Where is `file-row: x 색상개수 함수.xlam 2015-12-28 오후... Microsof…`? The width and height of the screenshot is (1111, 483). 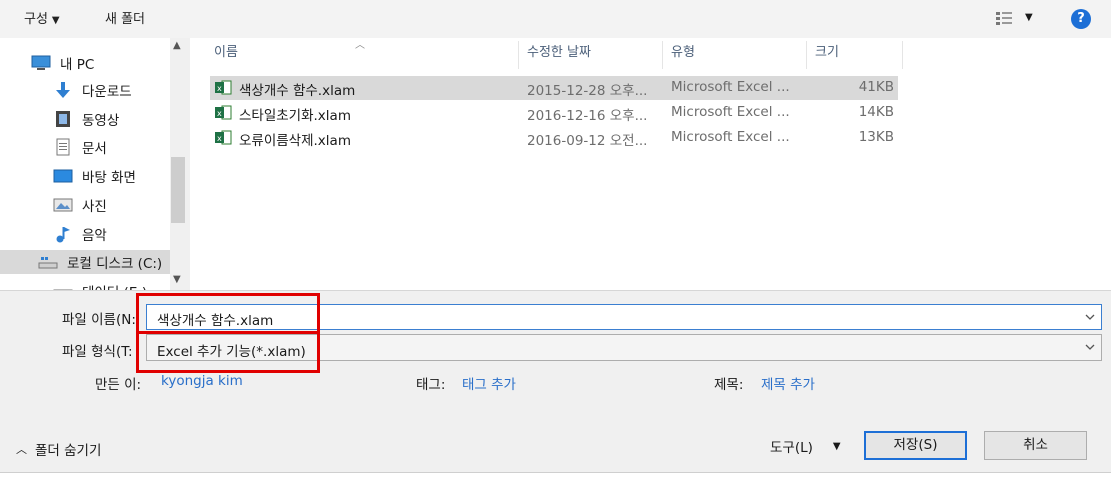 file-row: x 색상개수 함수.xlam 2015-12-28 오후... Microsof… is located at coordinates (554, 88).